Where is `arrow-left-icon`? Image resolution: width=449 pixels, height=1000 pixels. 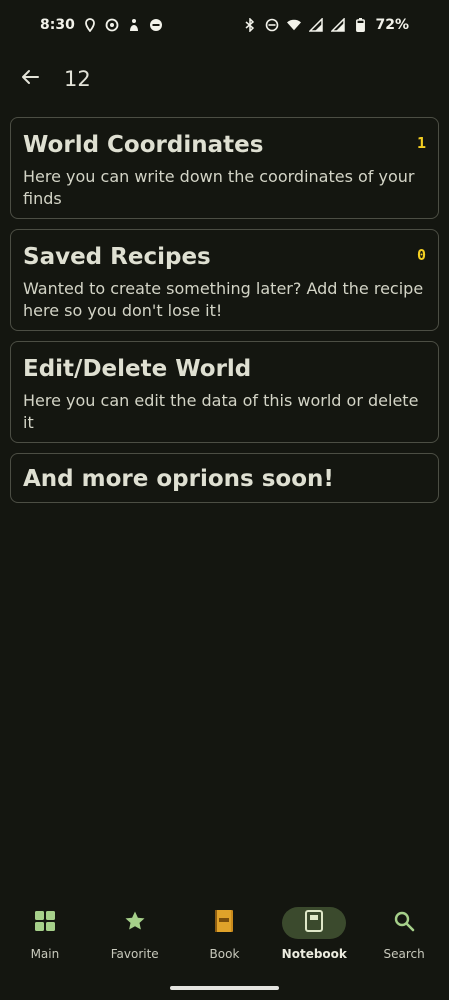 arrow-left-icon is located at coordinates (30, 79).